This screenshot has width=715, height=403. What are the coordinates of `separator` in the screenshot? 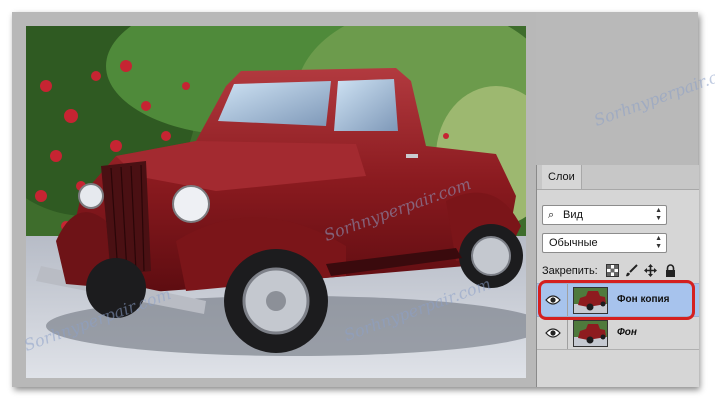 It's located at (567, 333).